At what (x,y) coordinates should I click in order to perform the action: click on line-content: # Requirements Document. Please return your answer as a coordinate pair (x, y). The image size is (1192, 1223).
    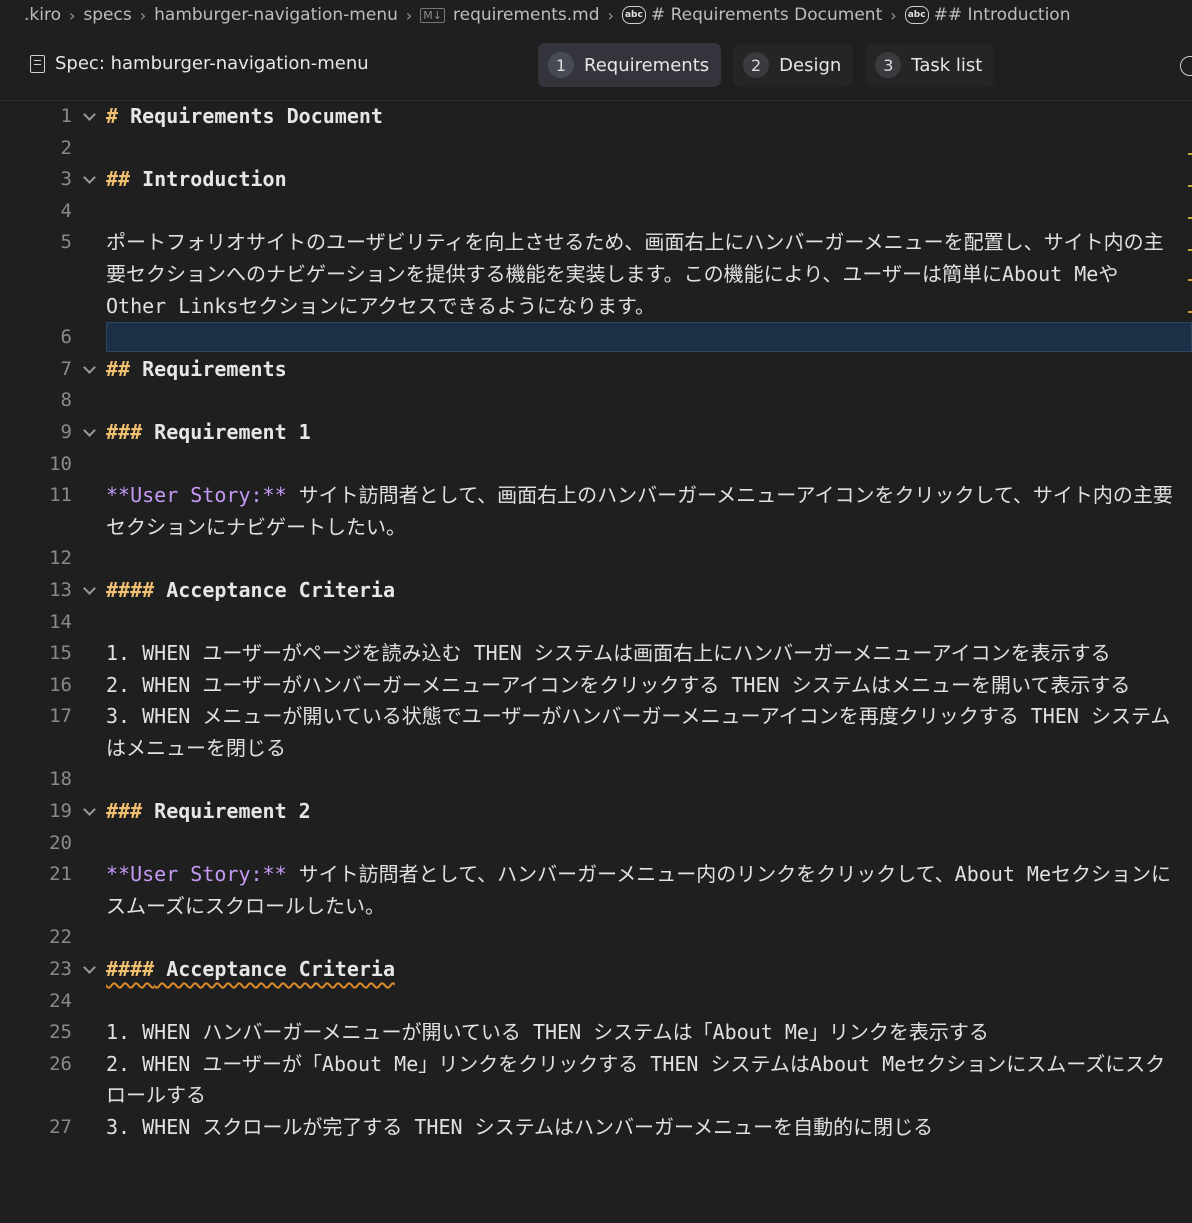
    Looking at the image, I should click on (649, 117).